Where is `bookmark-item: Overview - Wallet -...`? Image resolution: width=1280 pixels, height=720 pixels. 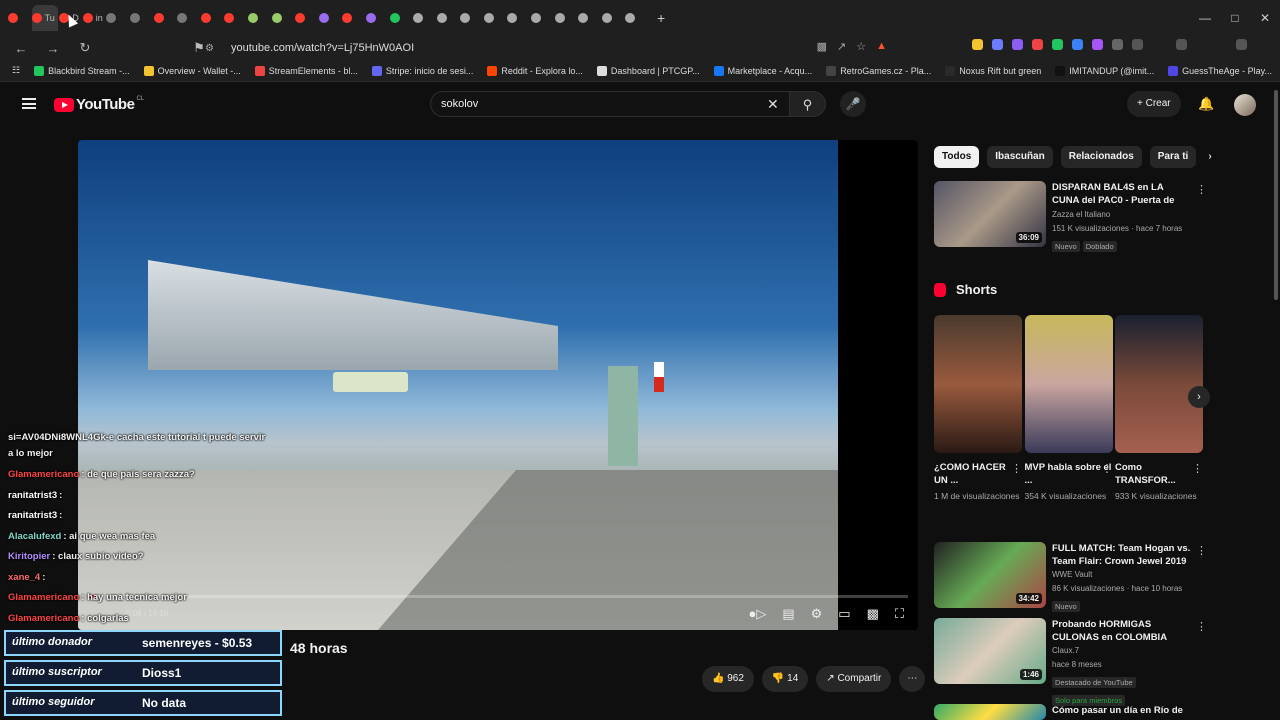 bookmark-item: Overview - Wallet -... is located at coordinates (192, 70).